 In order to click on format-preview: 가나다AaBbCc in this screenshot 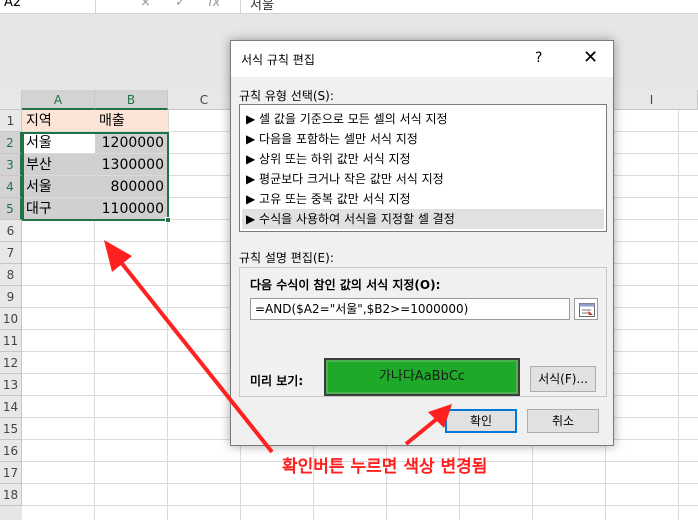, I will do `click(422, 377)`.